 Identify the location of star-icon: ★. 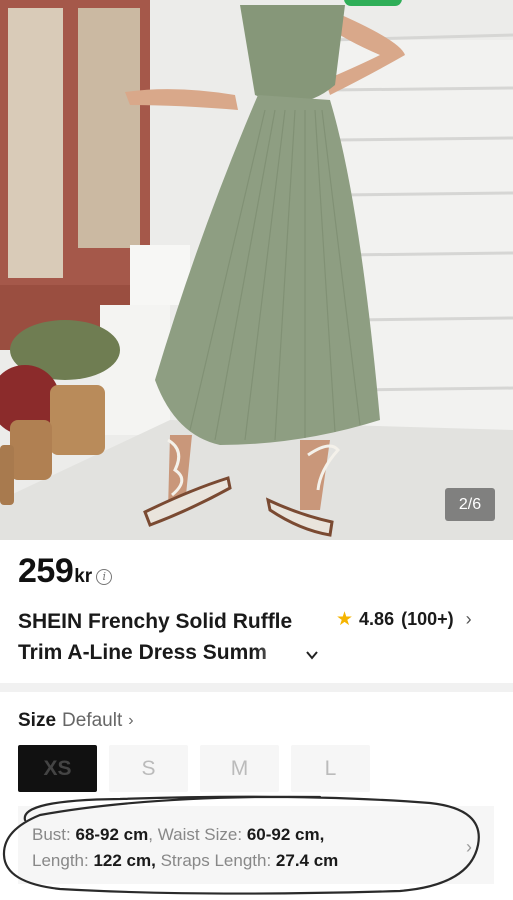
(345, 619).